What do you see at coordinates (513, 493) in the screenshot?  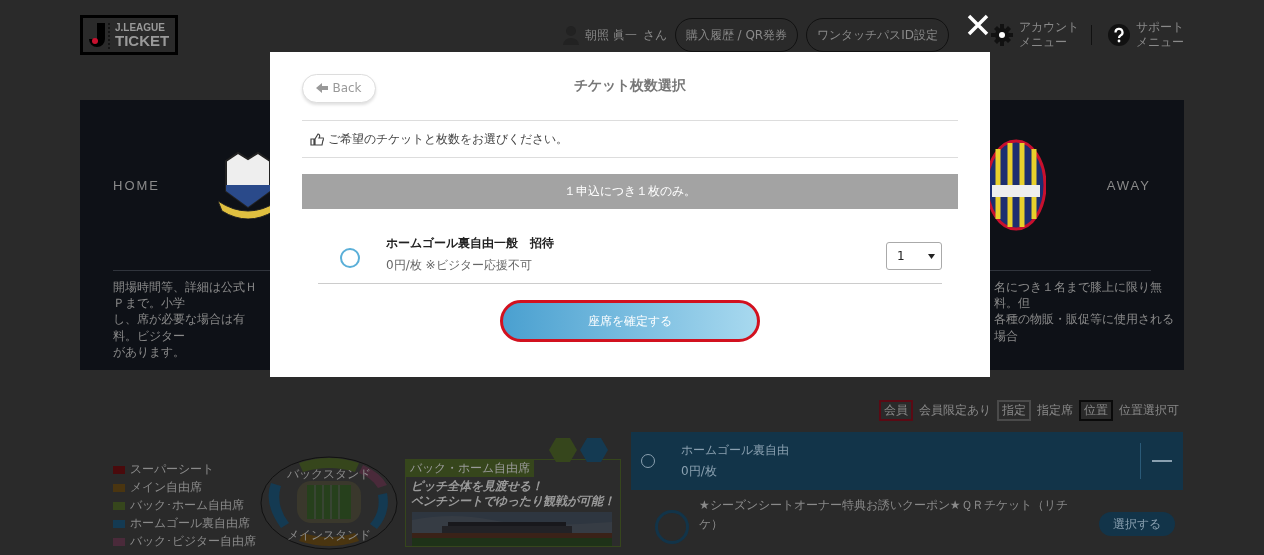 I see `promo-headline: ピッチ全体を見渡せる！ ベンチシートでゆったり観戦が可能！` at bounding box center [513, 493].